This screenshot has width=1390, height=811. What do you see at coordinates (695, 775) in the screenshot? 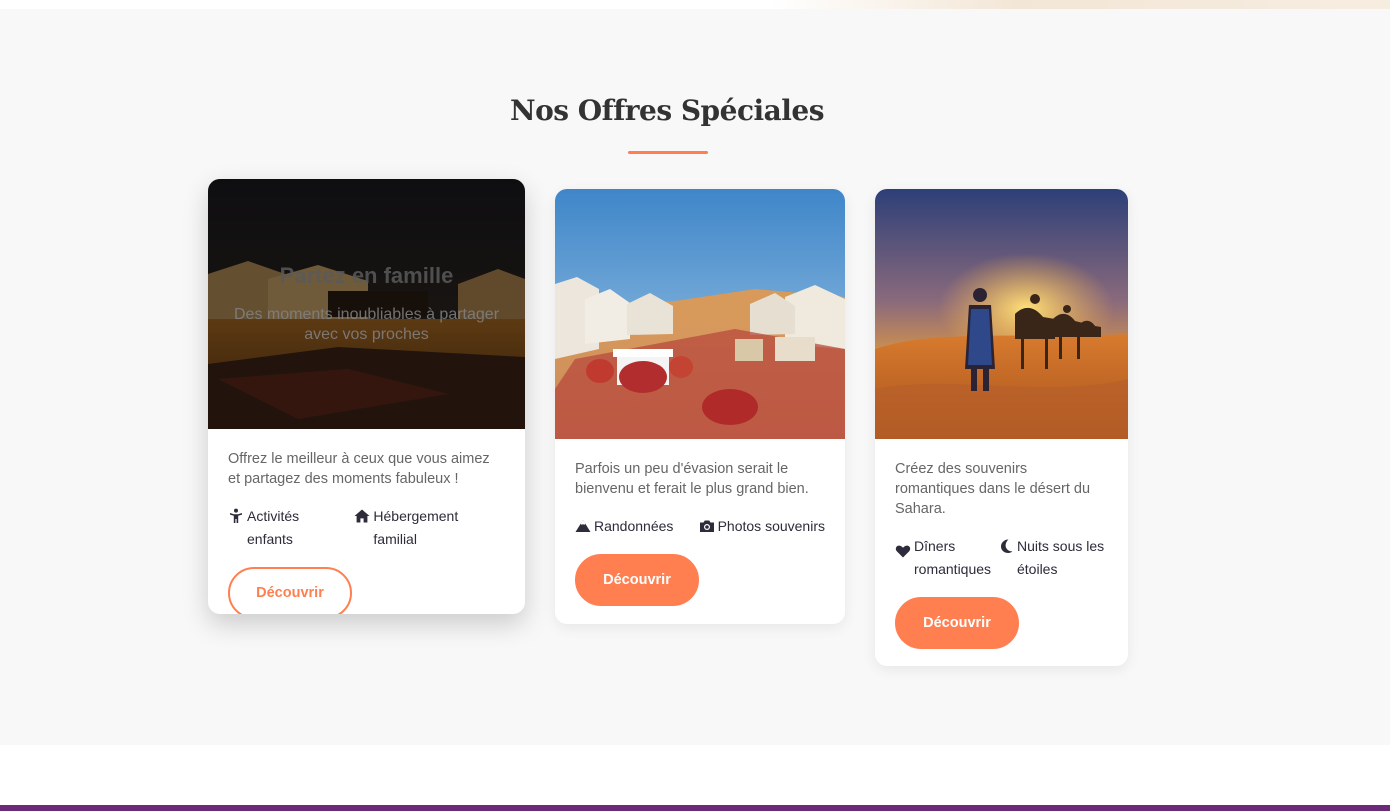
I see `section-spacer` at bounding box center [695, 775].